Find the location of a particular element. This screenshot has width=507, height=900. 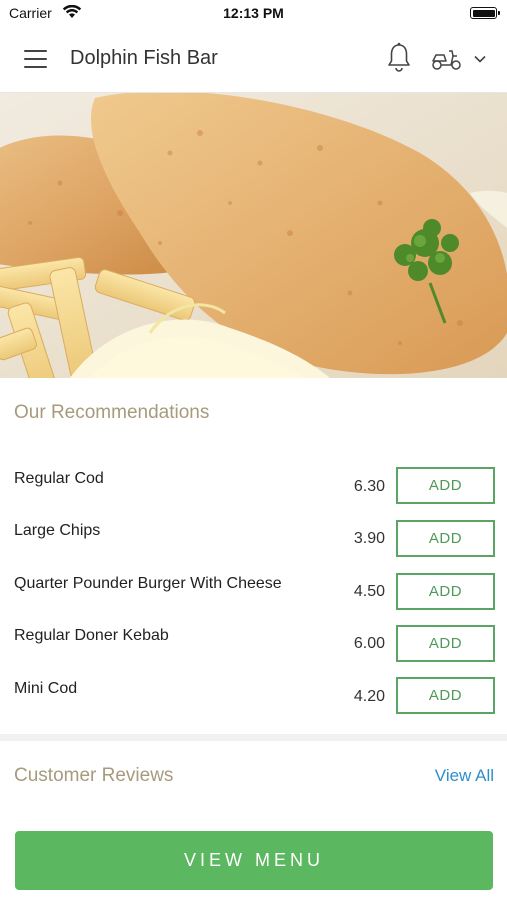

bell-icon is located at coordinates (399, 58).